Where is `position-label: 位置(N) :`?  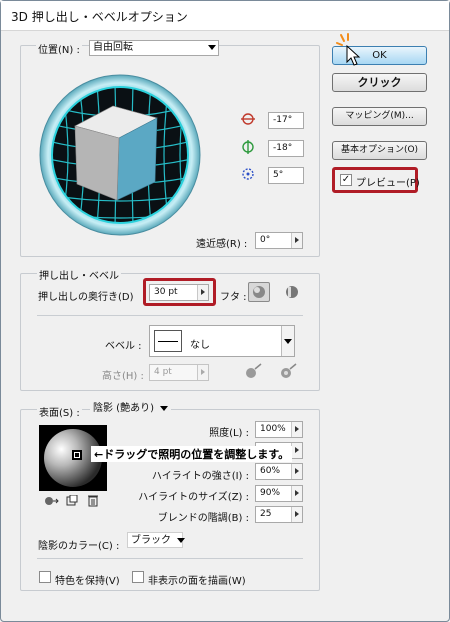
position-label: 位置(N) : is located at coordinates (59, 48).